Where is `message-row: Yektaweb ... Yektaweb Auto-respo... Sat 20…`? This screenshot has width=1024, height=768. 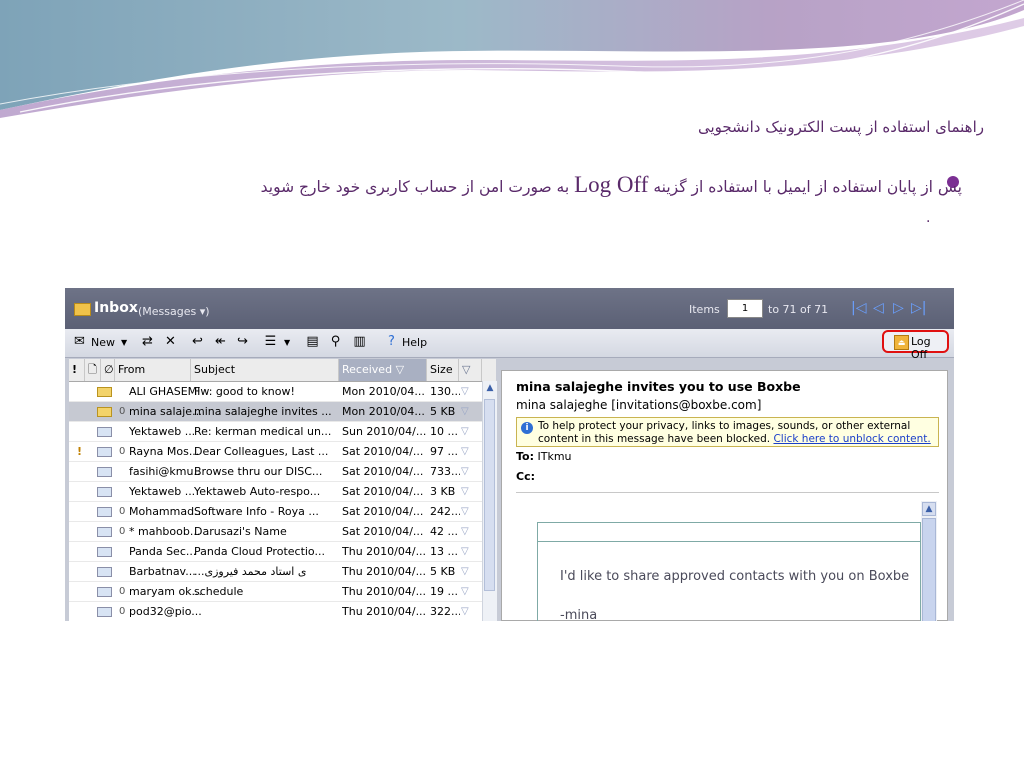 message-row: Yektaweb ... Yektaweb Auto-respo... Sat 20… is located at coordinates (275, 492).